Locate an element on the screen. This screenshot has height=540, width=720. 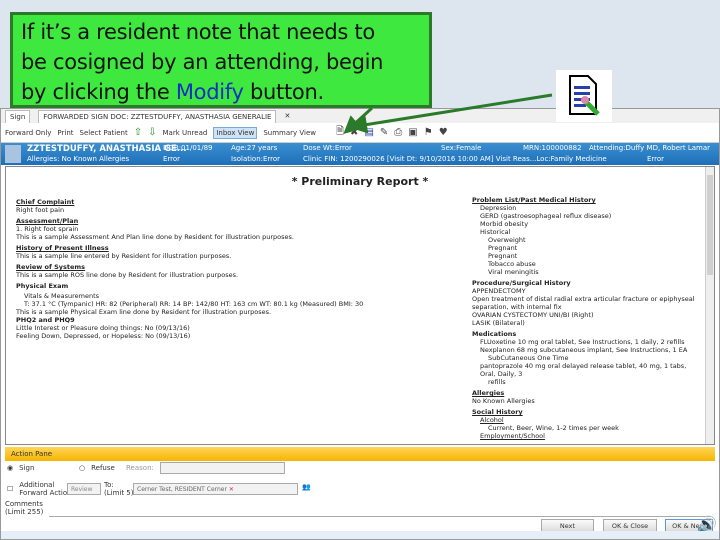
pointer-arrows is located at coordinates (448, 114).